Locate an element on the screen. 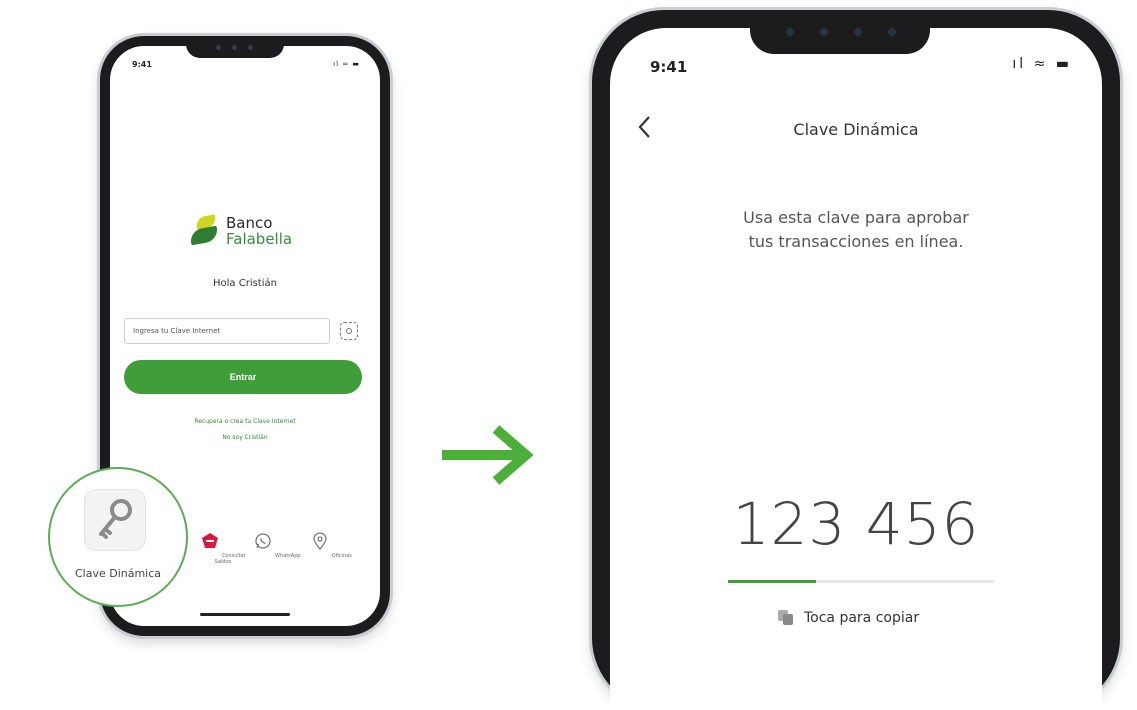 This screenshot has height=710, width=1137. banco-falabella-logo: Banco Falabella is located at coordinates (248, 232).